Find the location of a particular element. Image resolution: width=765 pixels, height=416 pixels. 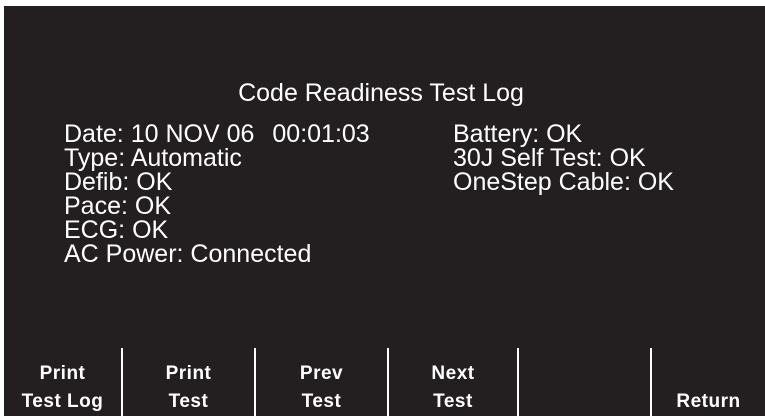

date-time-row: Date: 10 NOV 06 00:01:03 is located at coordinates (217, 134).